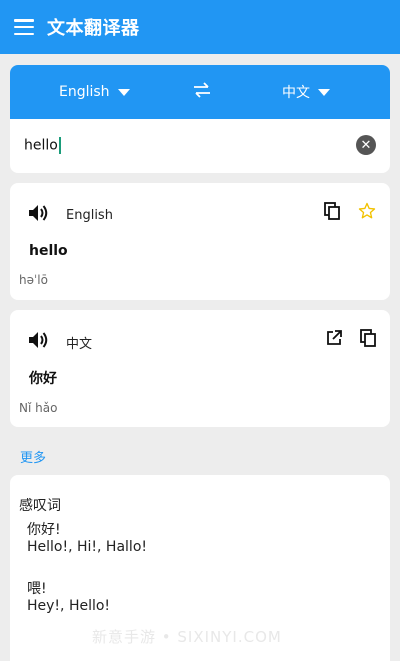 The image size is (400, 661). I want to click on source-result-language: English, so click(89, 215).